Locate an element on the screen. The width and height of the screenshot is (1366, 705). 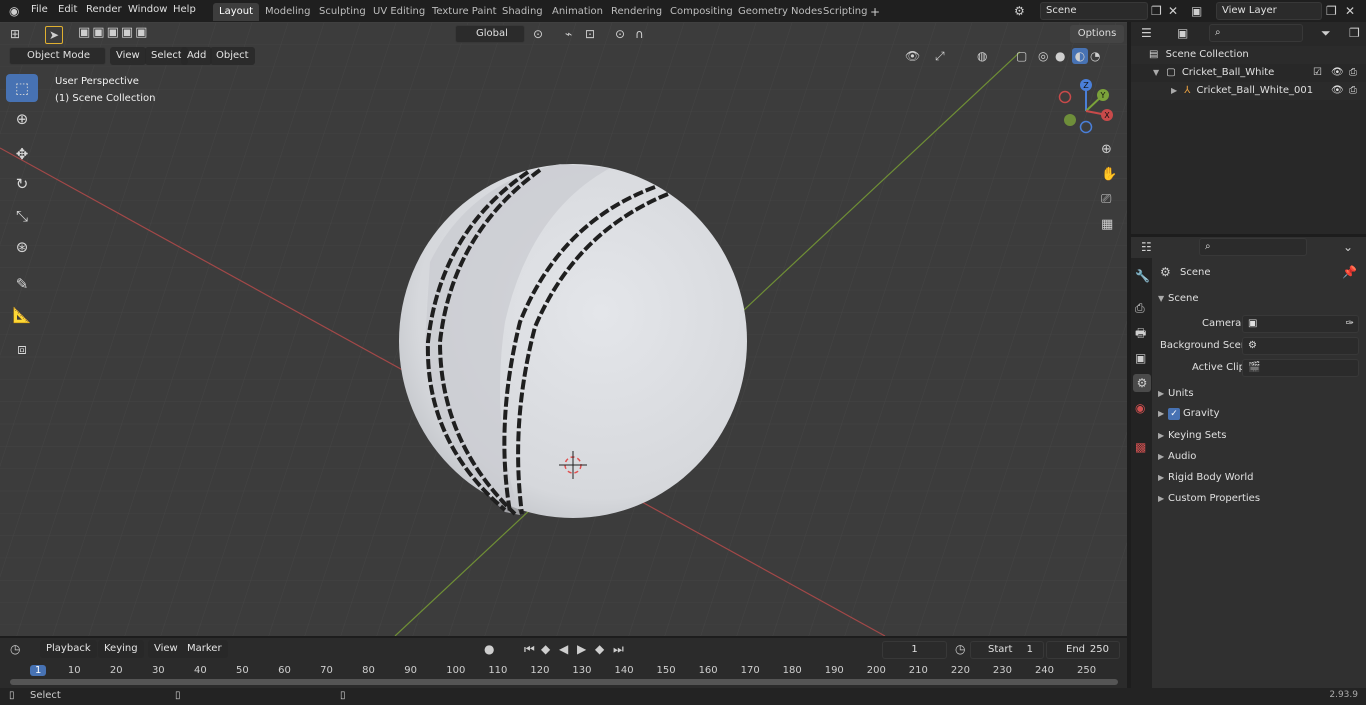
menu-object: Object is located at coordinates (232, 56).